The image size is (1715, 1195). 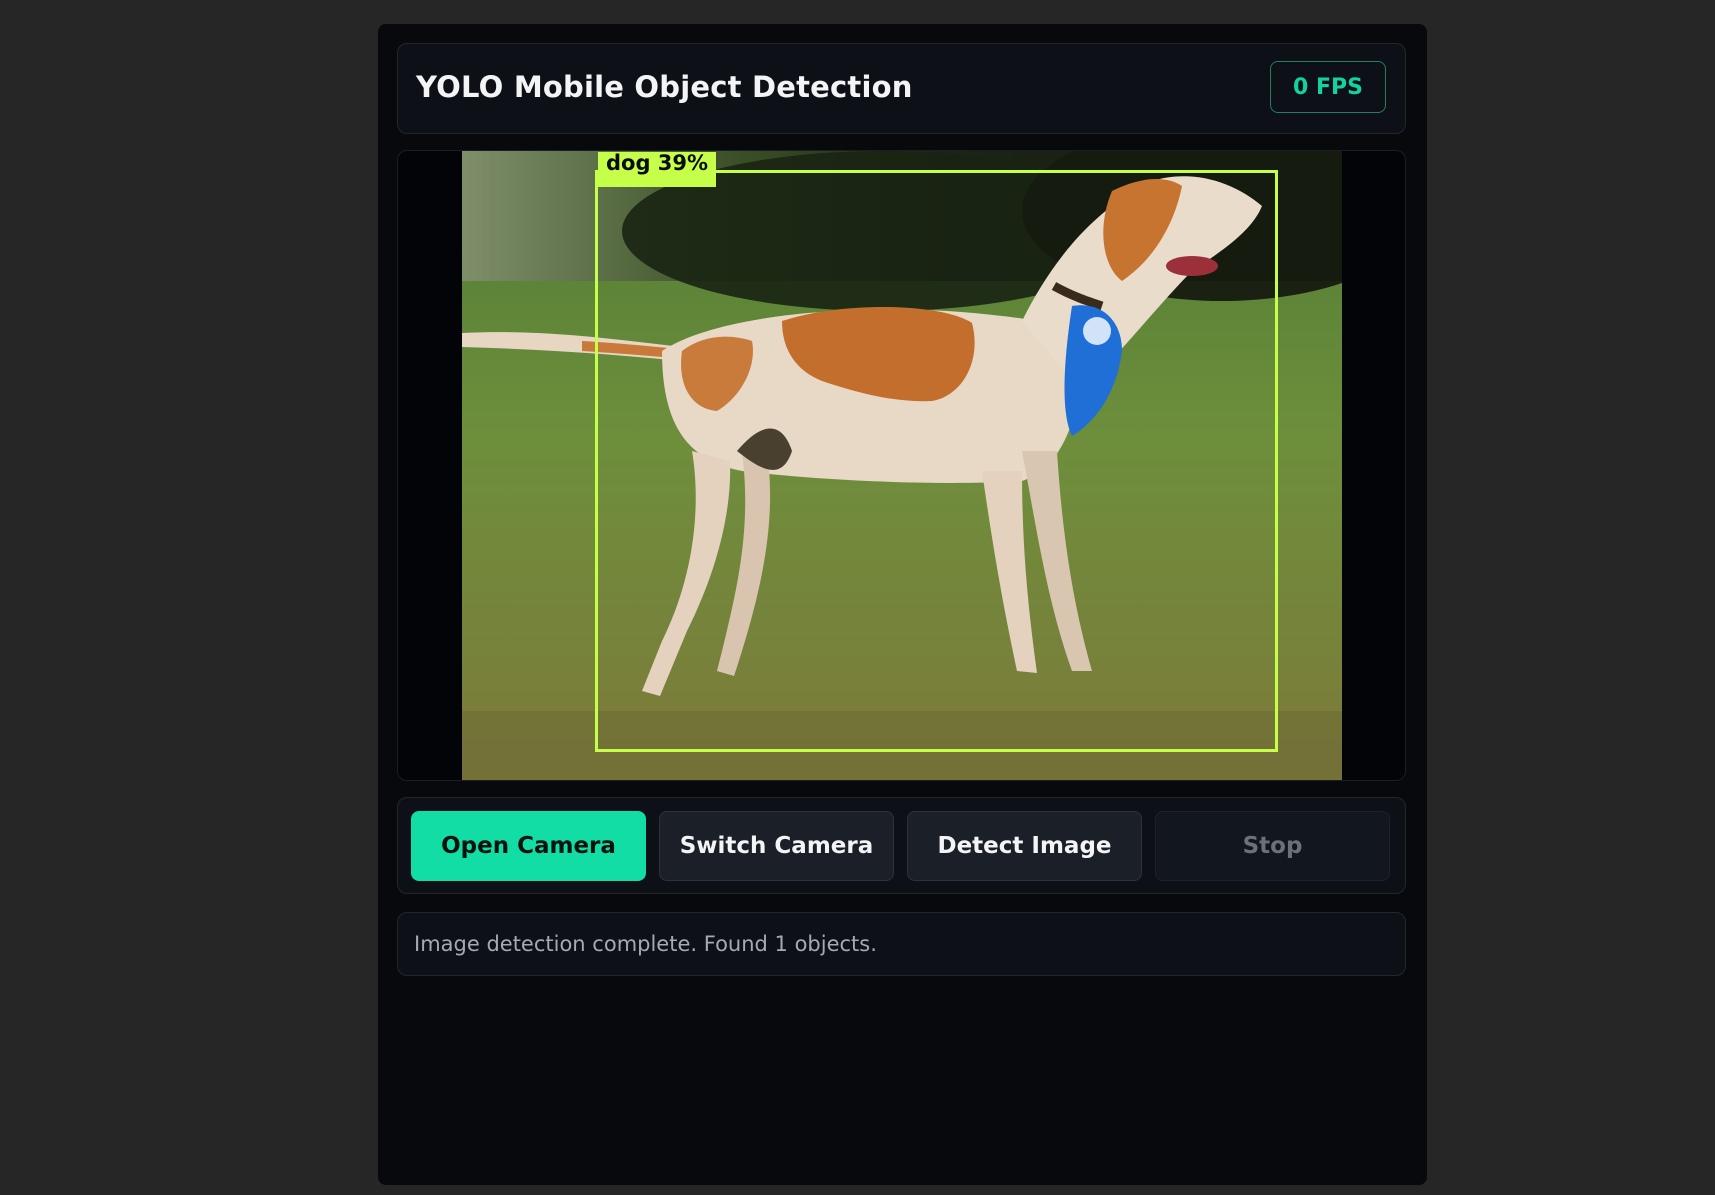 What do you see at coordinates (776, 846) in the screenshot?
I see `switch-camera-button: Switch Camera` at bounding box center [776, 846].